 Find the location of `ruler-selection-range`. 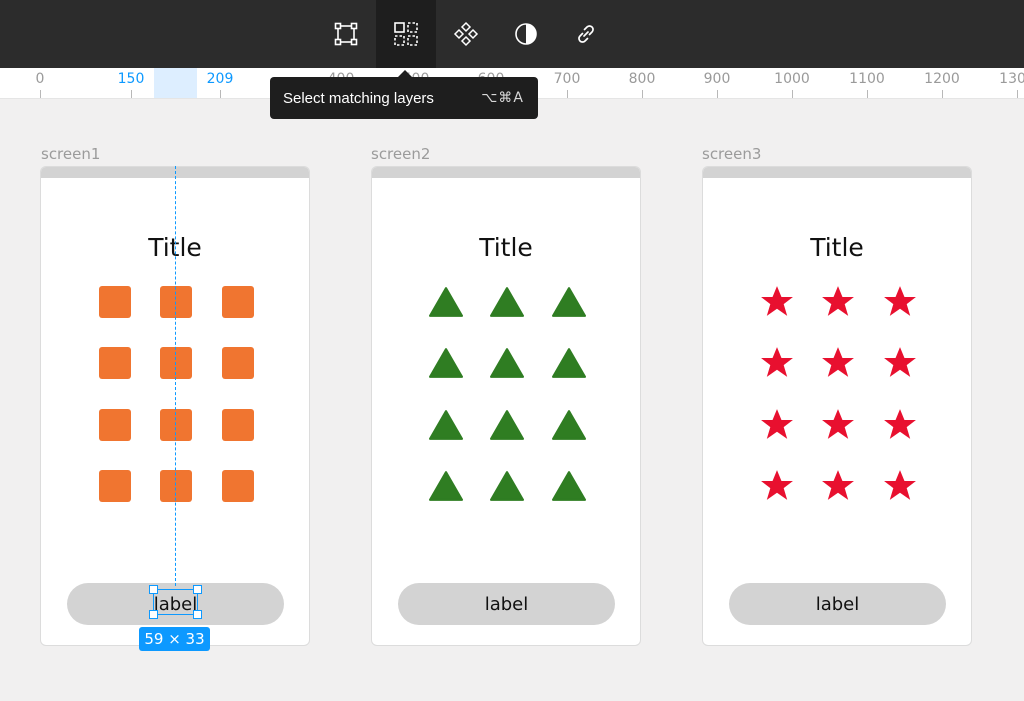

ruler-selection-range is located at coordinates (175, 83).